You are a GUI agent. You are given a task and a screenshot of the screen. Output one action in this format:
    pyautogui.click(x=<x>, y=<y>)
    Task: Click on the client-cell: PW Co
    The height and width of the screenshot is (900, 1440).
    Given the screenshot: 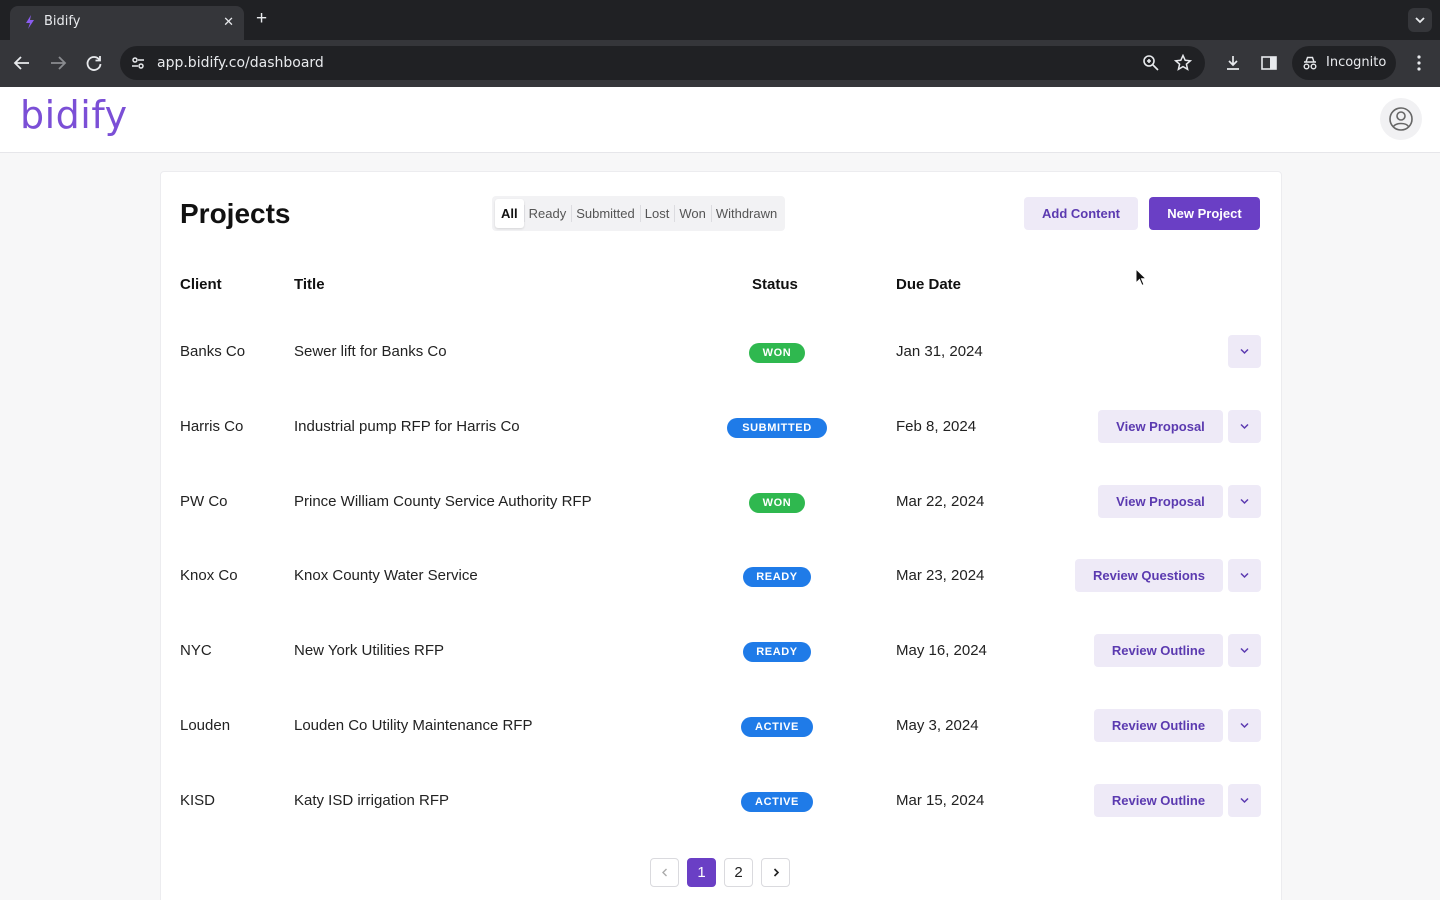 What is the action you would take?
    pyautogui.click(x=204, y=501)
    